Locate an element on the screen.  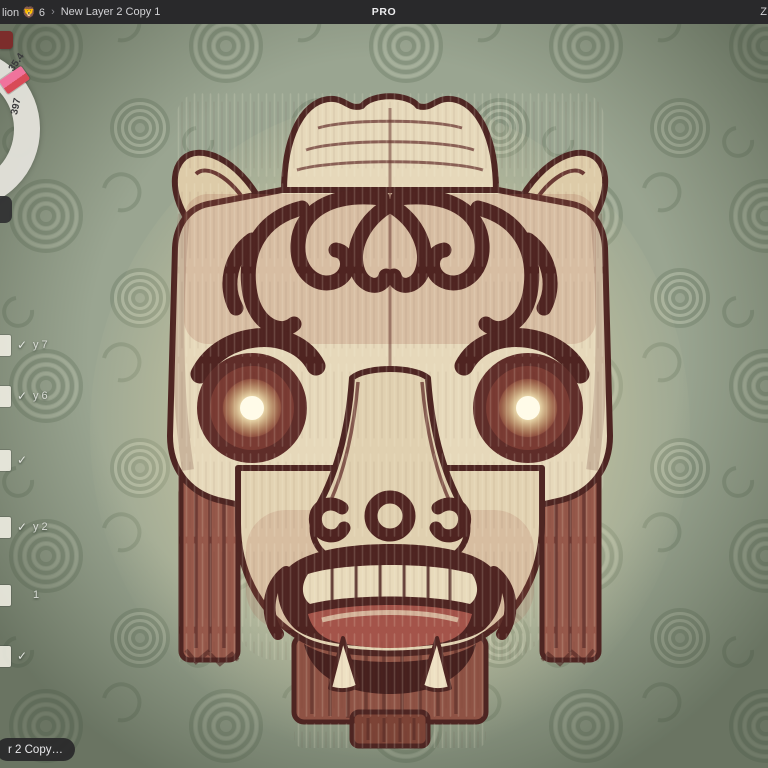
pro-badge: PRO is located at coordinates (384, 12).